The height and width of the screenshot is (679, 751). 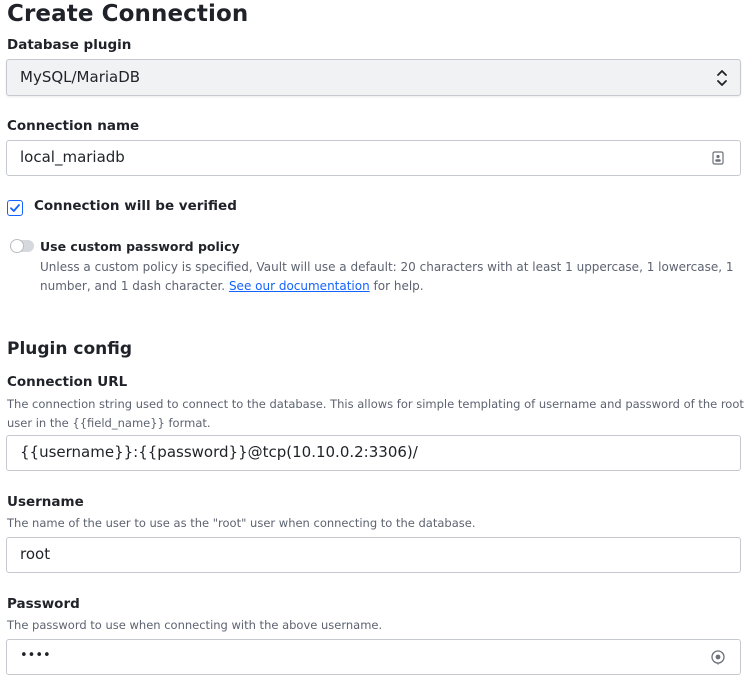 I want to click on verify-connection-label: Connection will be verified, so click(x=135, y=206).